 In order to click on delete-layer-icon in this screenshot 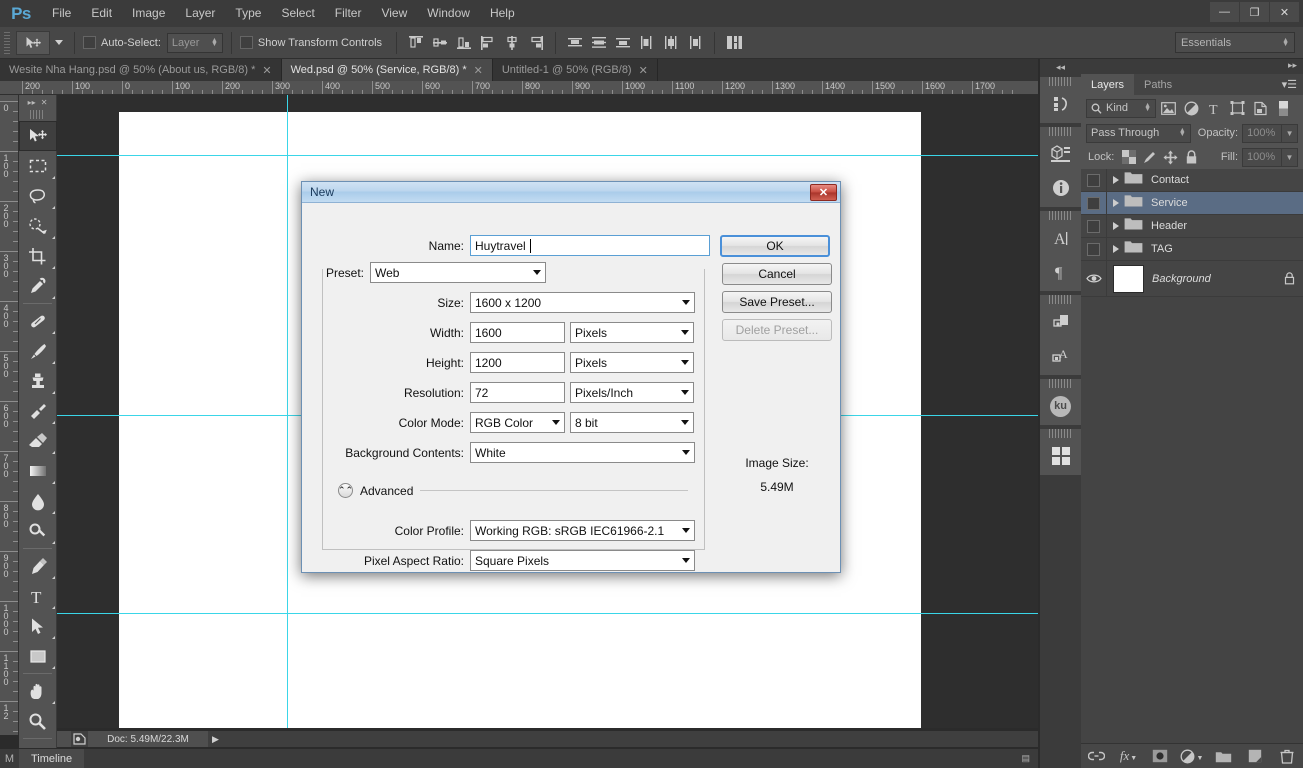, I will do `click(1287, 756)`.